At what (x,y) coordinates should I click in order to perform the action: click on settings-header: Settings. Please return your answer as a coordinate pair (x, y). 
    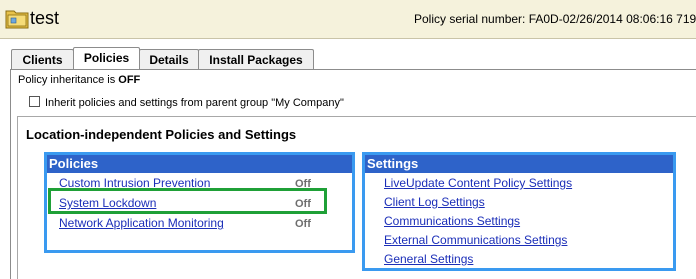
    Looking at the image, I should click on (519, 164).